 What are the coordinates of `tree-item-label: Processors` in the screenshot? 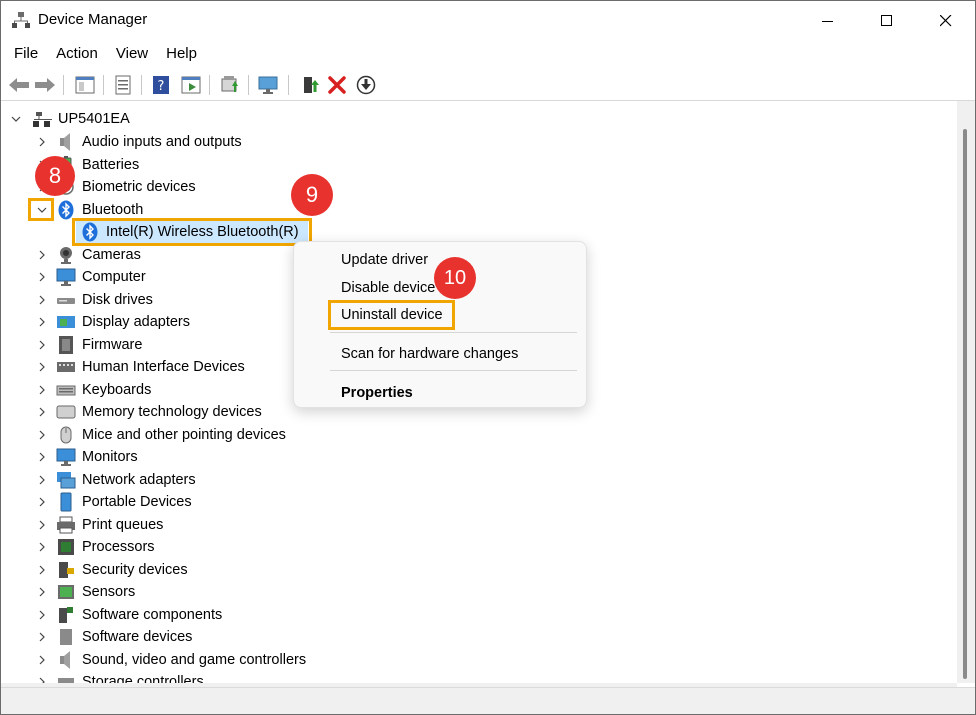 It's located at (118, 547).